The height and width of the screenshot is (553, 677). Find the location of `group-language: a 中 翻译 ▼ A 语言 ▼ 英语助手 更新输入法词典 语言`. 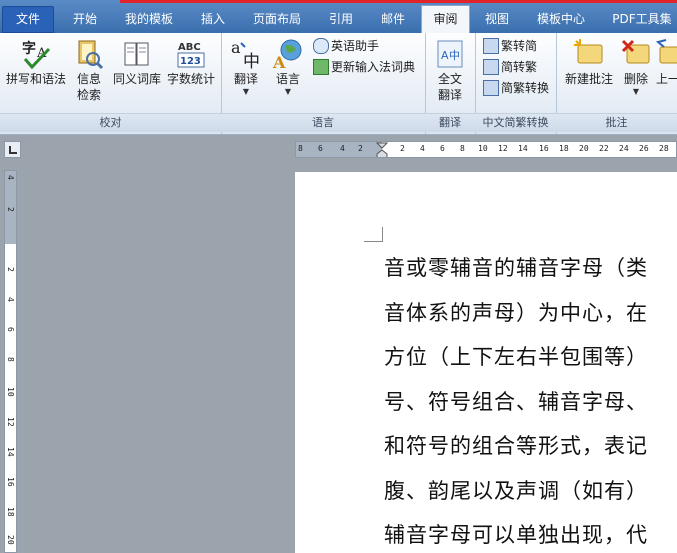

group-language: a 中 翻译 ▼ A 语言 ▼ 英语助手 更新输入法词典 语言 is located at coordinates (323, 83).